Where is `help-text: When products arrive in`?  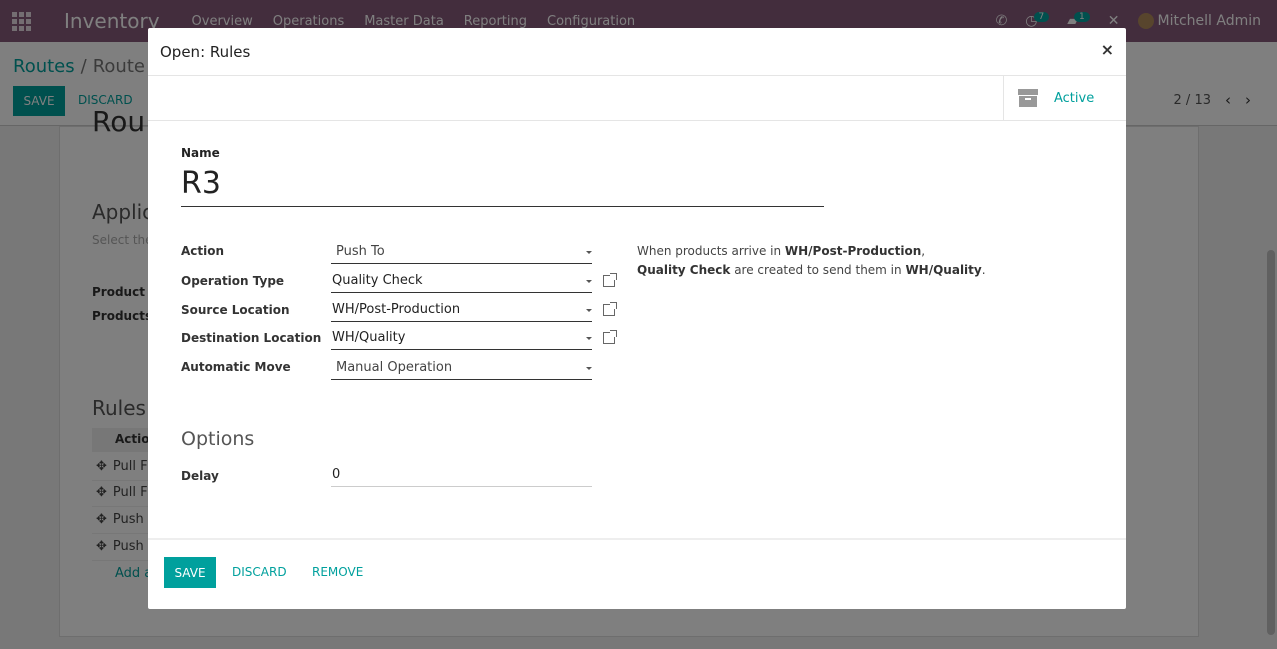
help-text: When products arrive in is located at coordinates (711, 251).